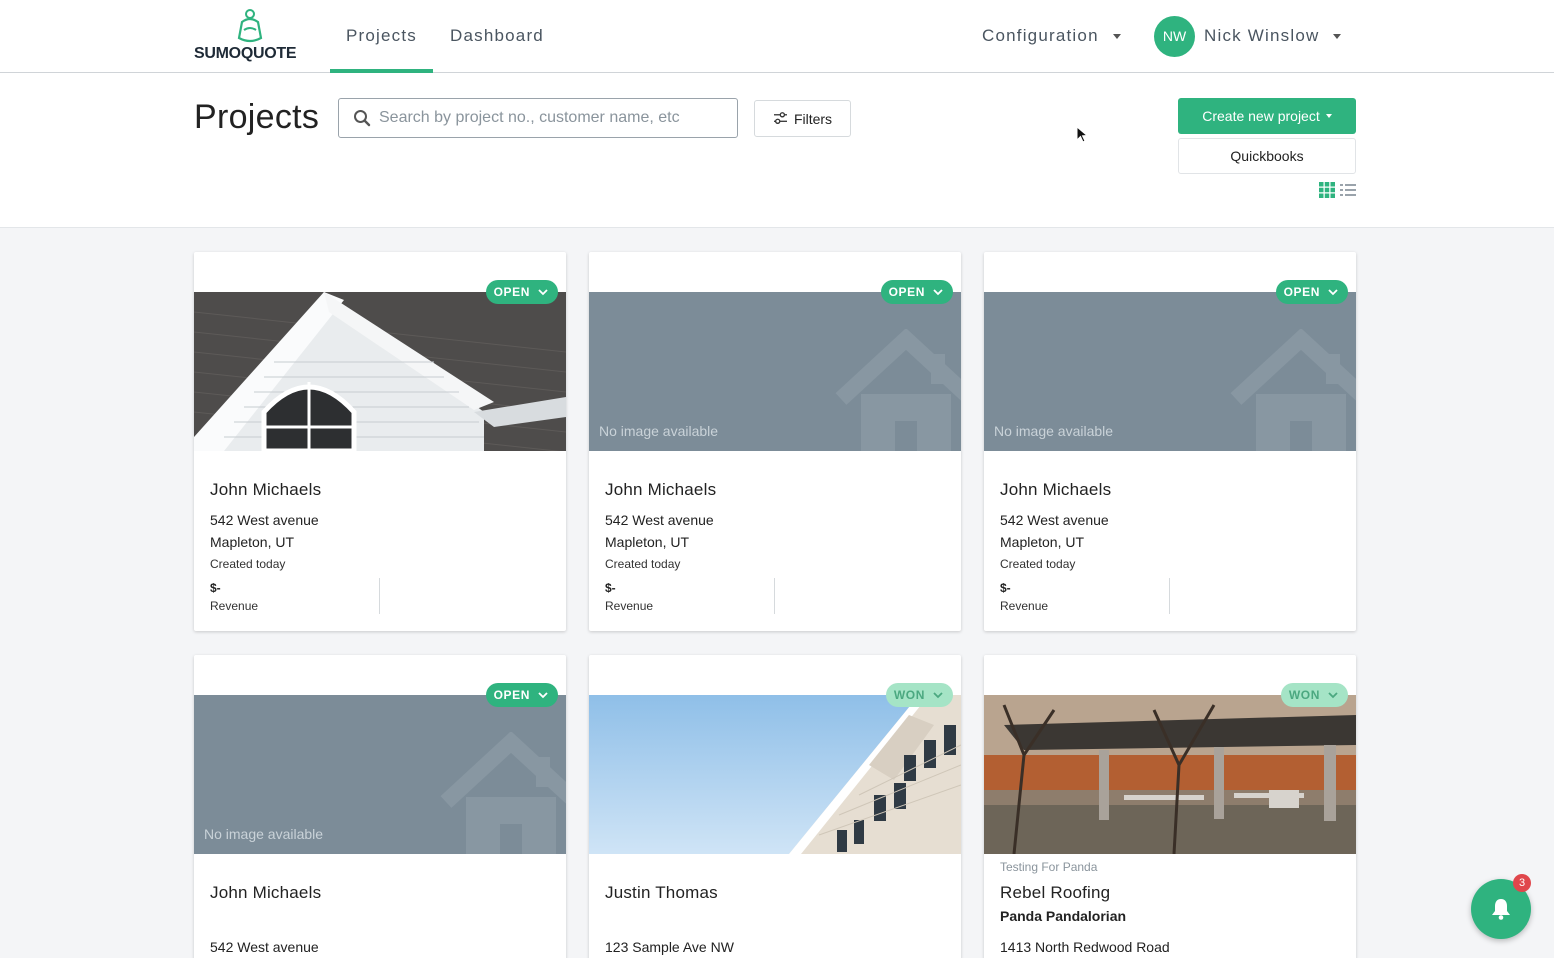 This screenshot has width=1554, height=958. I want to click on sumo-logo-icon, so click(250, 26).